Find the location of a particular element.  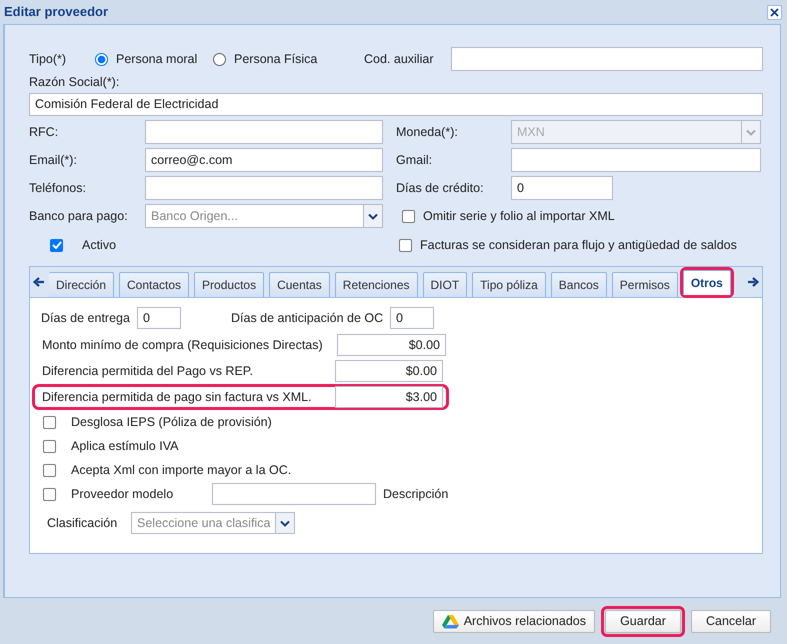

checkbox-label: Omitir serie y folio al importar XML is located at coordinates (519, 216).